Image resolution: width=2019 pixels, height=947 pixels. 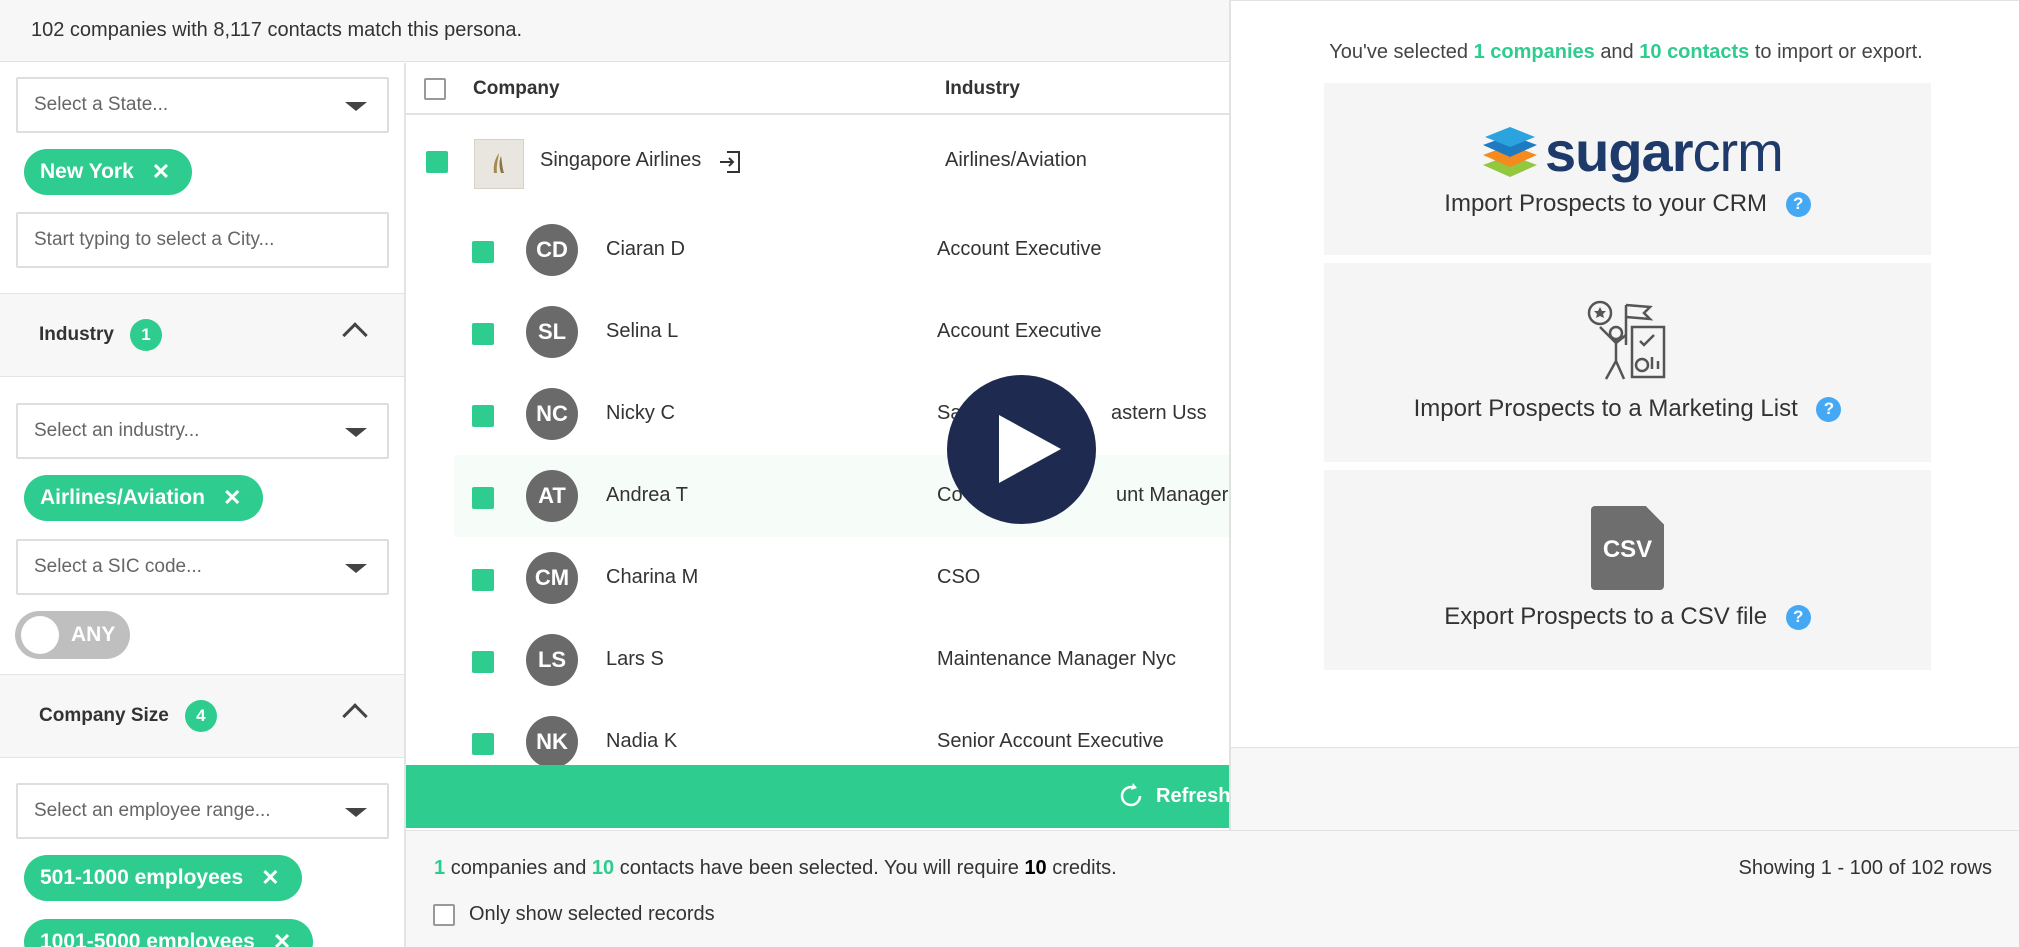 I want to click on refresh-button: Refresh, so click(x=1173, y=796).